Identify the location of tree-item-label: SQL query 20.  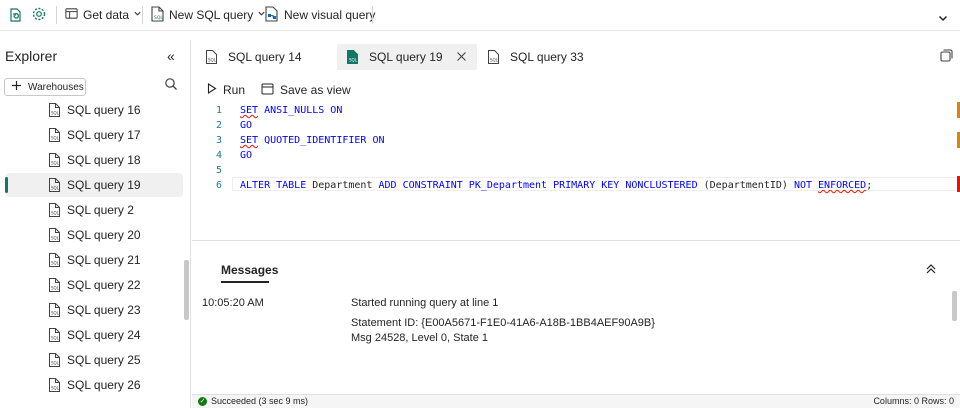
(104, 235).